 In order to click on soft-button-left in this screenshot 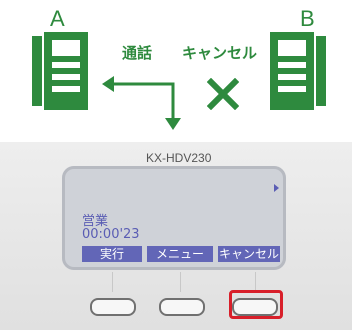, I will do `click(113, 307)`.